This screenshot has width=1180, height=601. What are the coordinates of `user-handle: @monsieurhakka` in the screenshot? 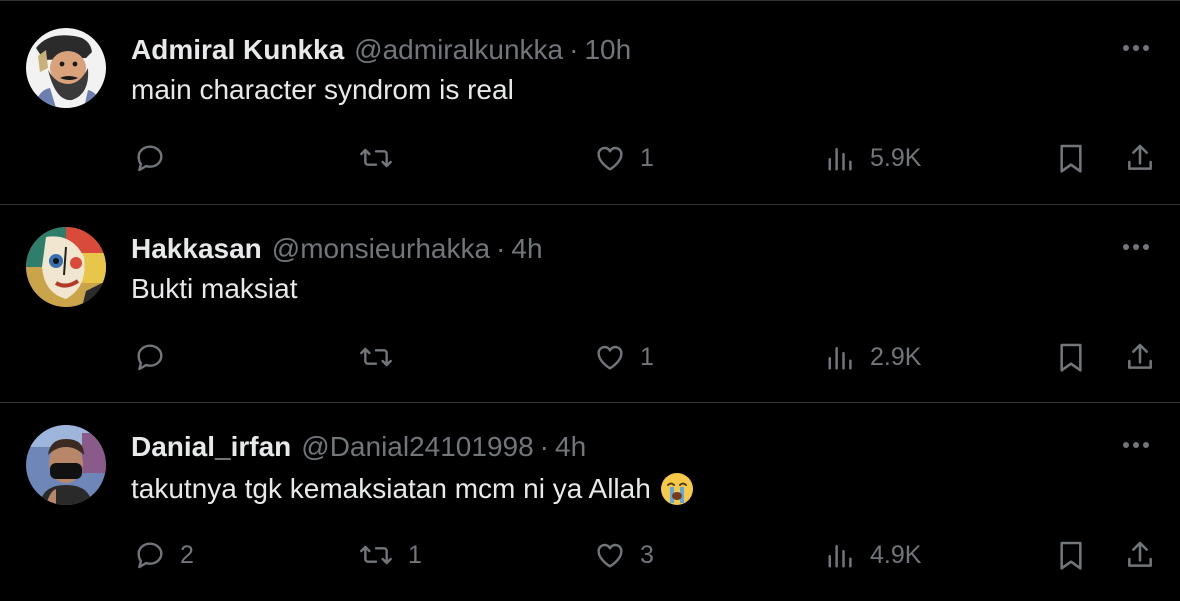 It's located at (381, 249).